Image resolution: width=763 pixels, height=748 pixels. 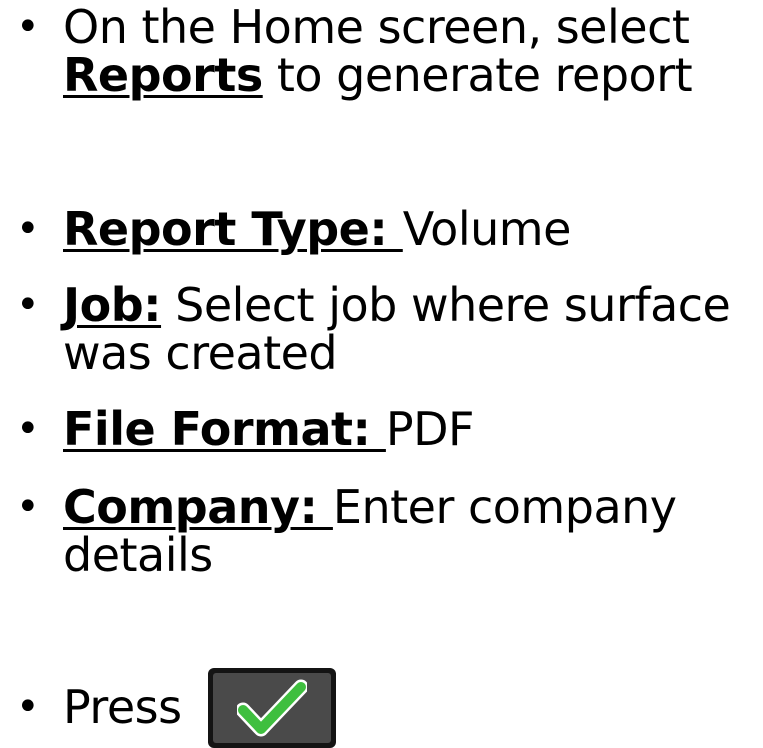 I want to click on bullet-line: Press, so click(x=413, y=708).